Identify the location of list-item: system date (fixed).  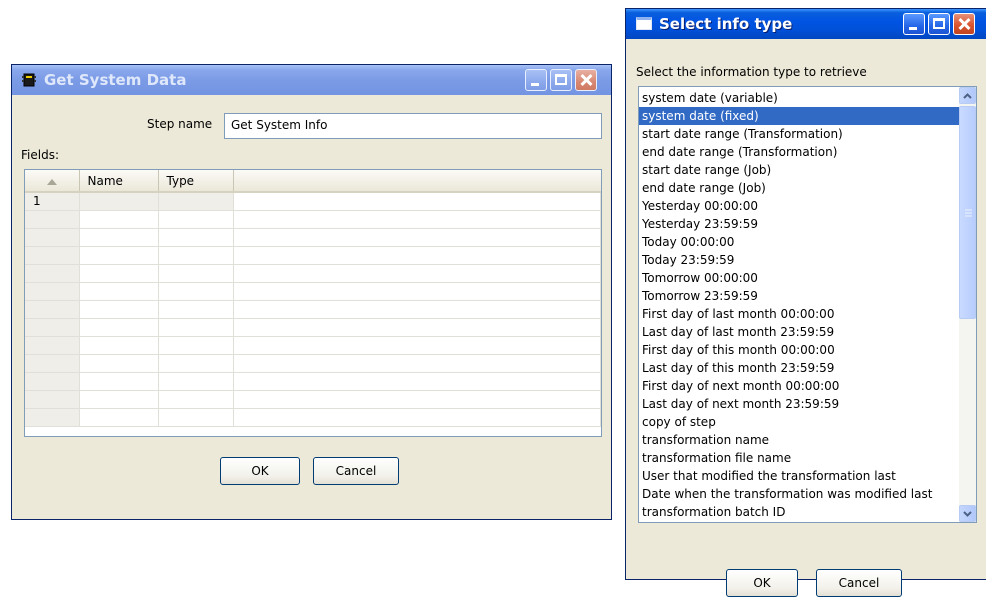
(800, 116).